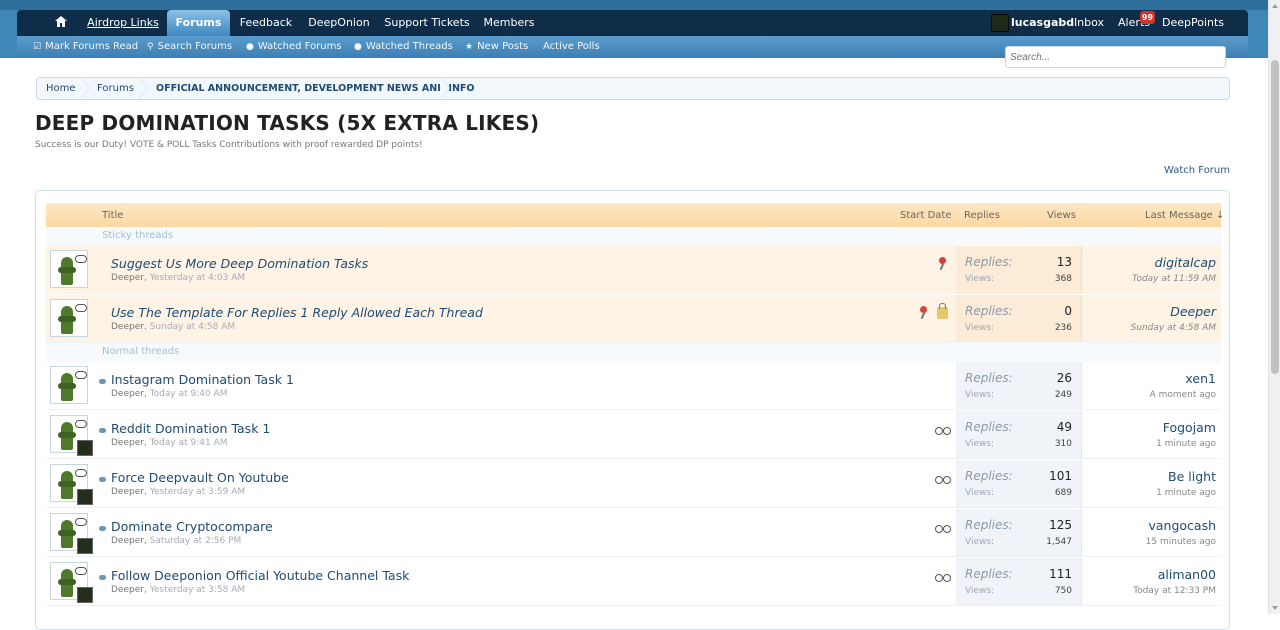 Image resolution: width=1280 pixels, height=630 pixels. I want to click on tab-members: Members, so click(509, 23).